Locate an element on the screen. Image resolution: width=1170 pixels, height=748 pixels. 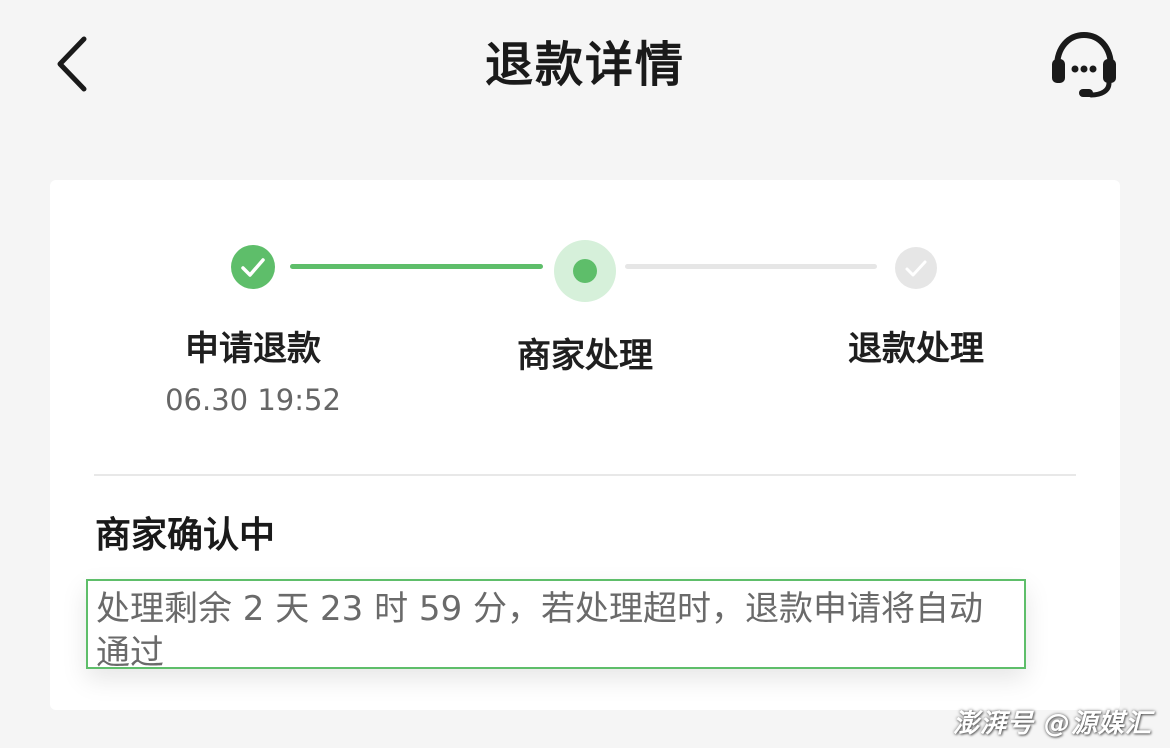
step-1-time: 06.30 19:52 is located at coordinates (253, 400).